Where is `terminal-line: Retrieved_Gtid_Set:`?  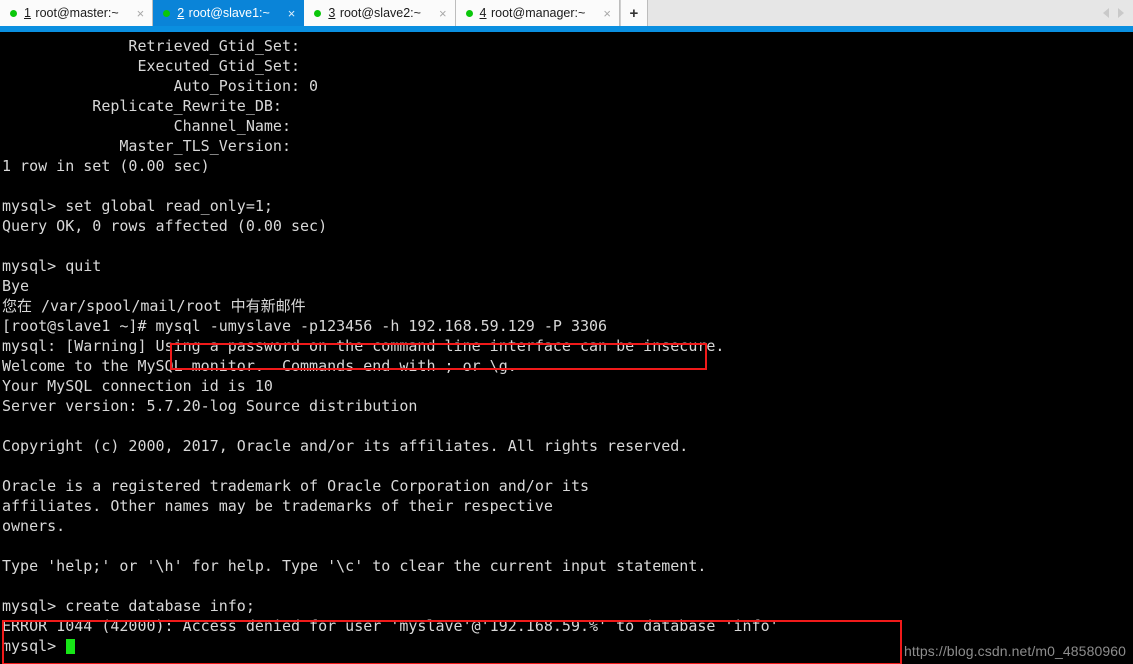 terminal-line: Retrieved_Gtid_Set: is located at coordinates (156, 46).